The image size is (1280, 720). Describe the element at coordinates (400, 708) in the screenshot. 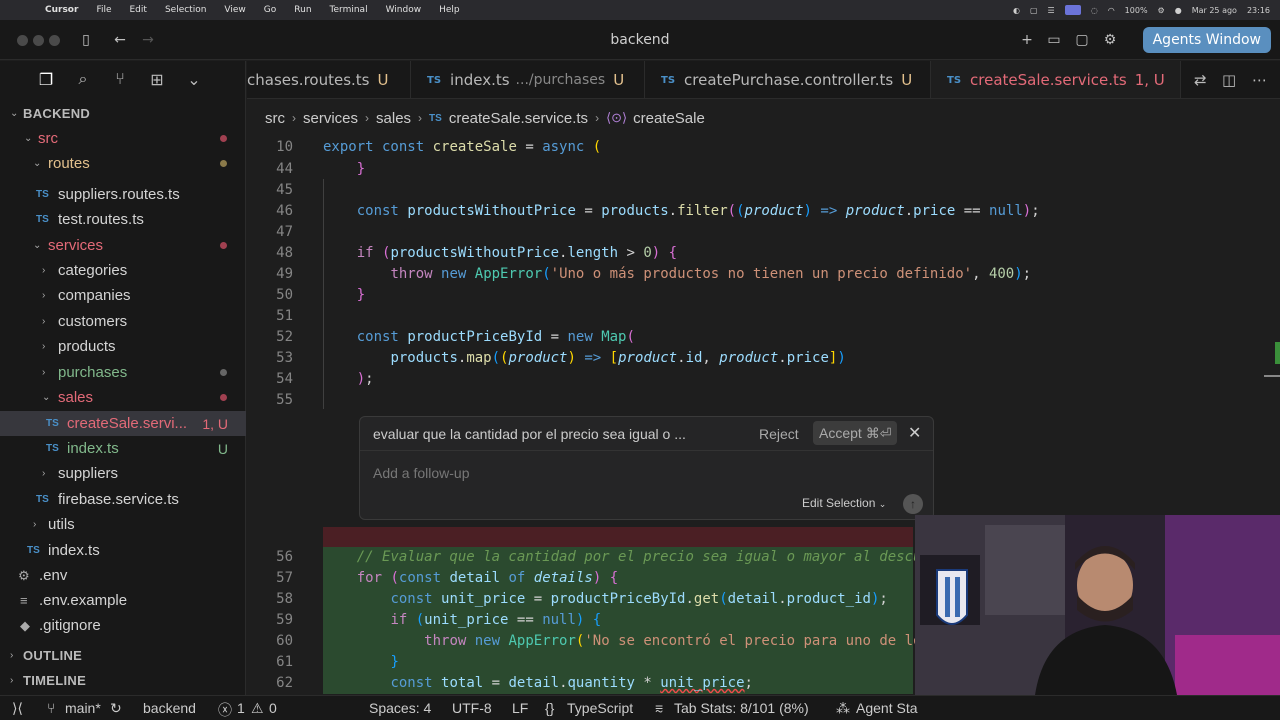

I see `indentation-setting: Spaces: 4` at that location.